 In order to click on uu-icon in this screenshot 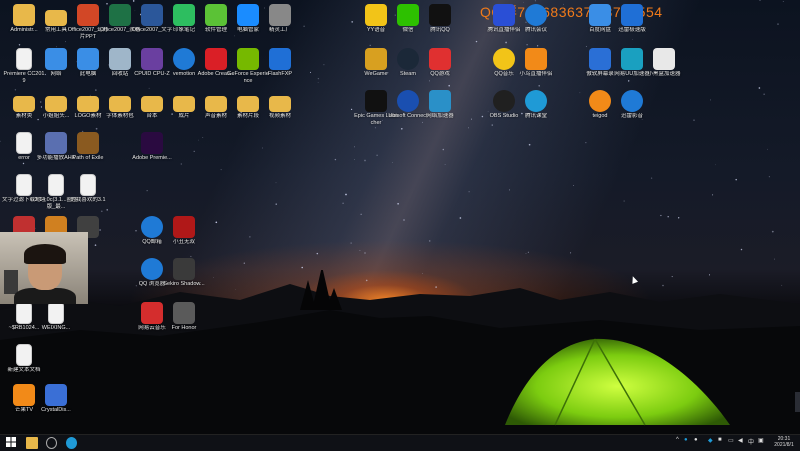, I will do `click(632, 59)`.